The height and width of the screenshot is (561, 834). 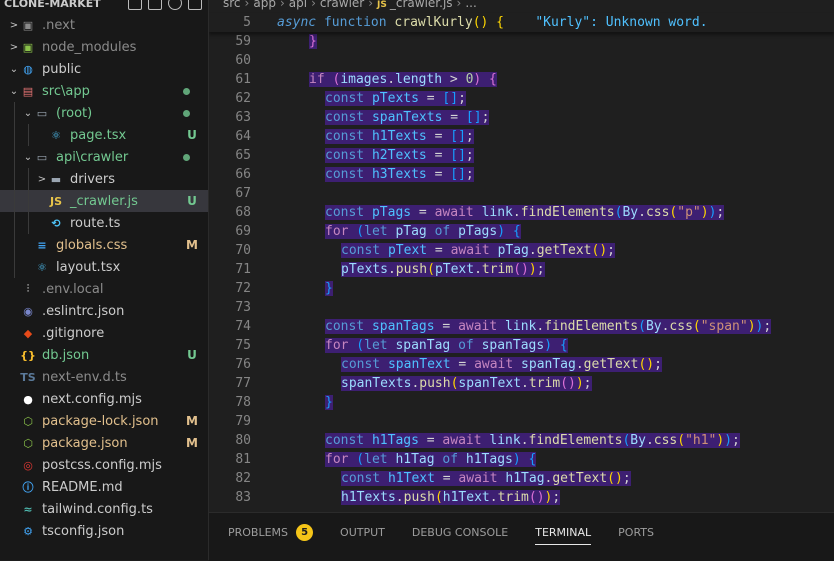 What do you see at coordinates (104, 443) in the screenshot?
I see `tree-item: ⬡ package.json M` at bounding box center [104, 443].